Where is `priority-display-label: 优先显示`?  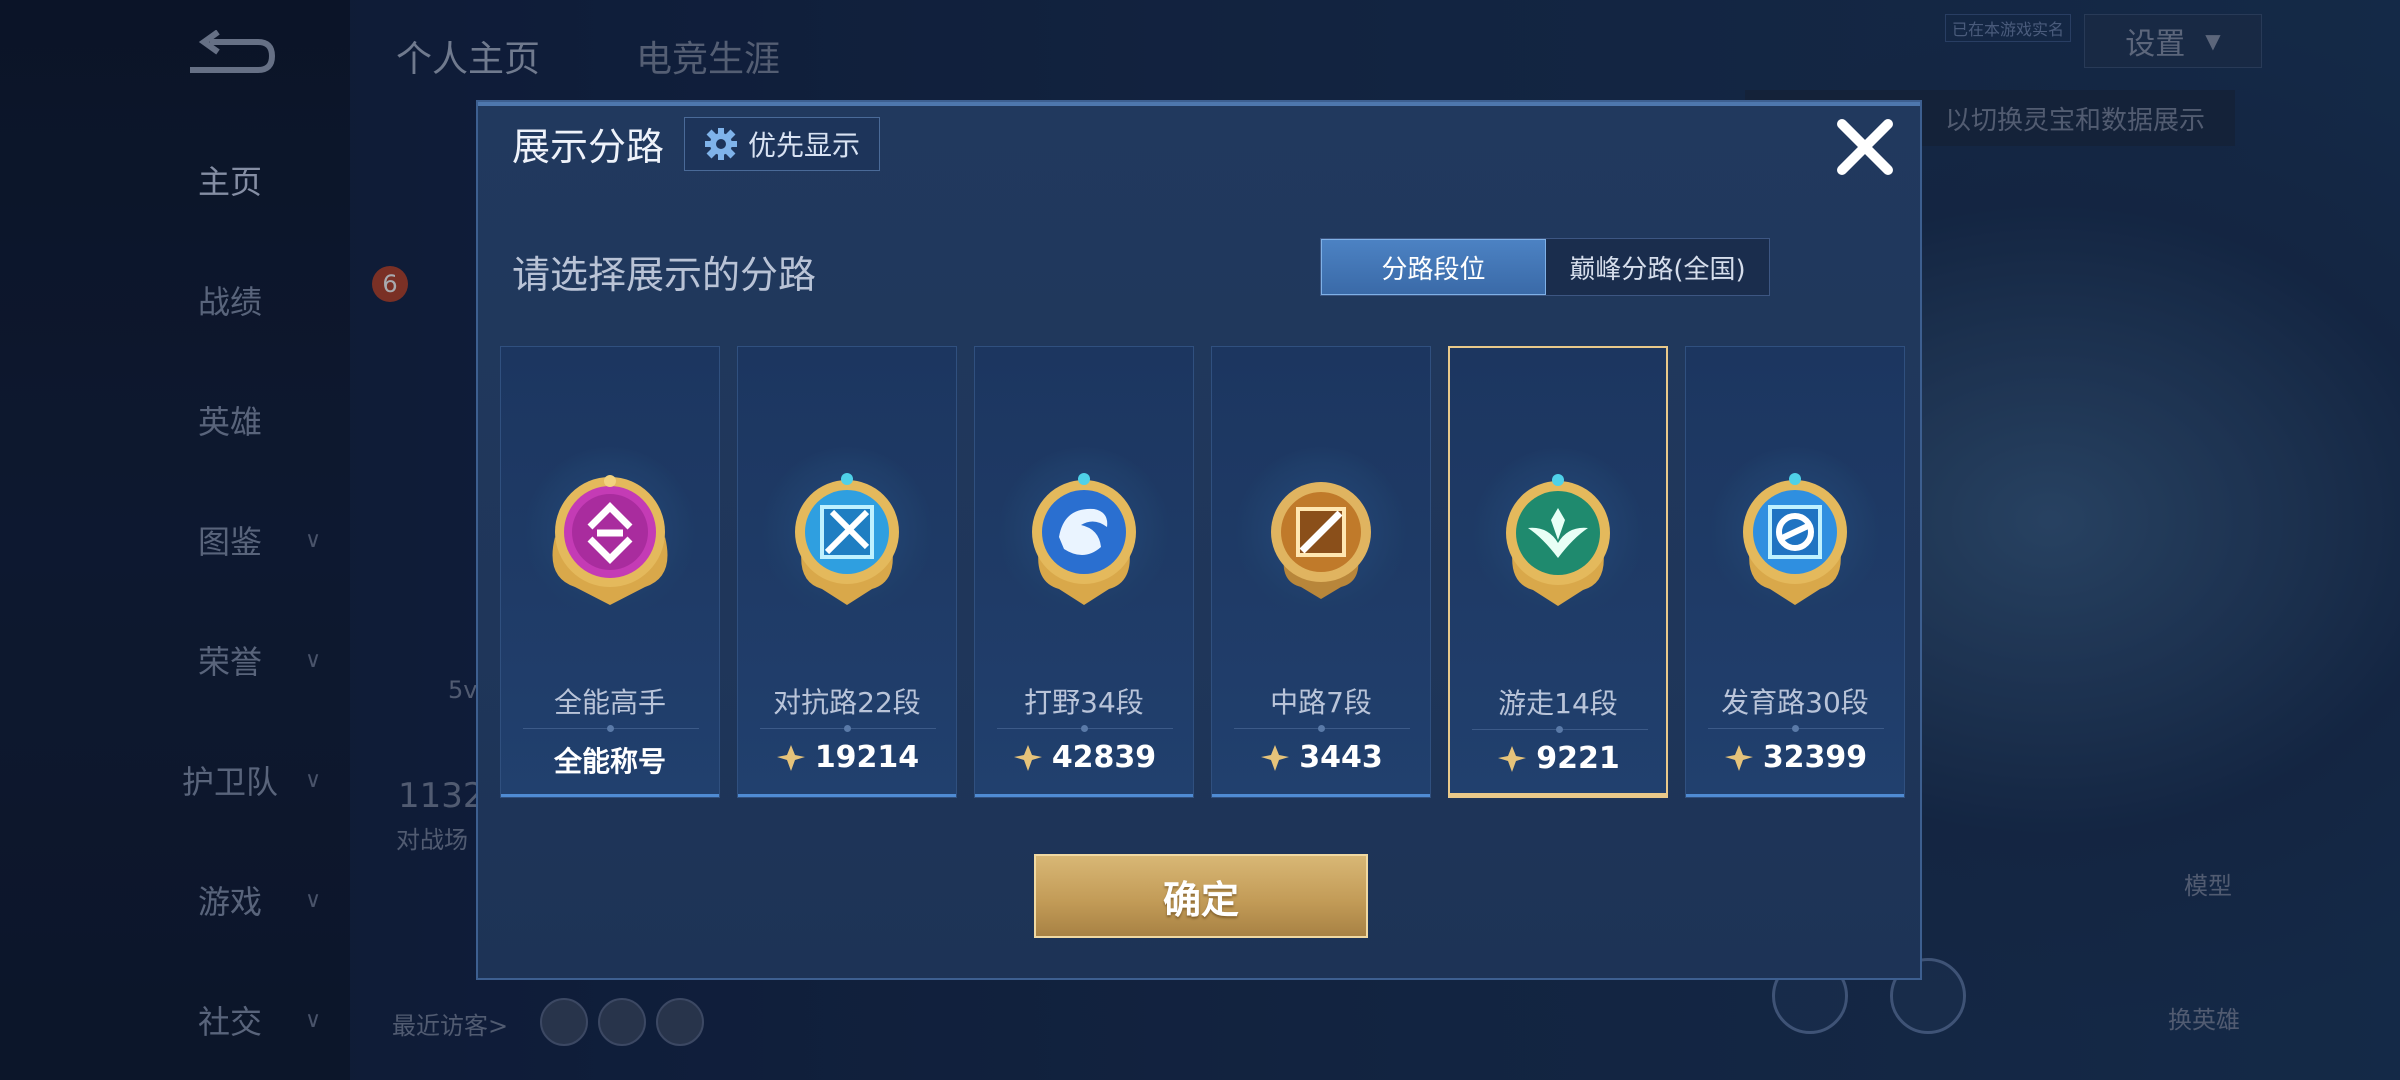 priority-display-label: 优先显示 is located at coordinates (803, 145).